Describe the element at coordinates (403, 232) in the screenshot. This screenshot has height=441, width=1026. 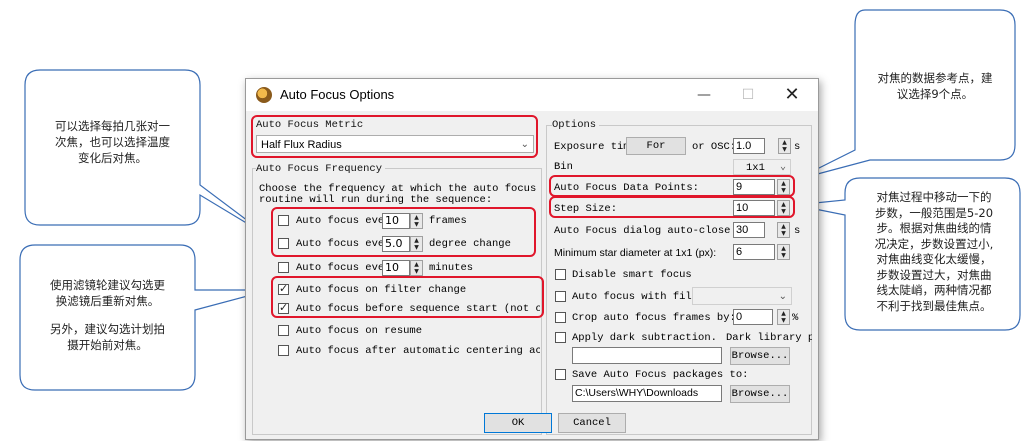
I see `highlight-frequency` at that location.